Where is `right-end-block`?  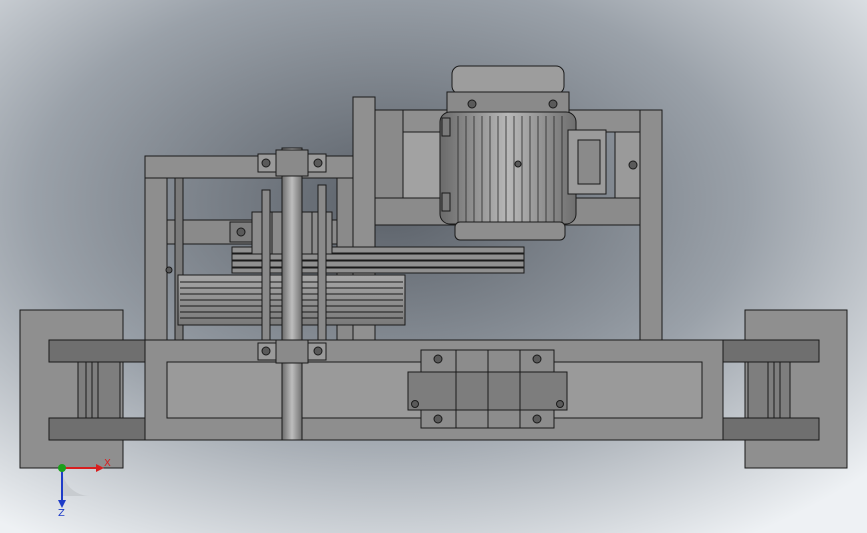
right-end-block is located at coordinates (796, 389).